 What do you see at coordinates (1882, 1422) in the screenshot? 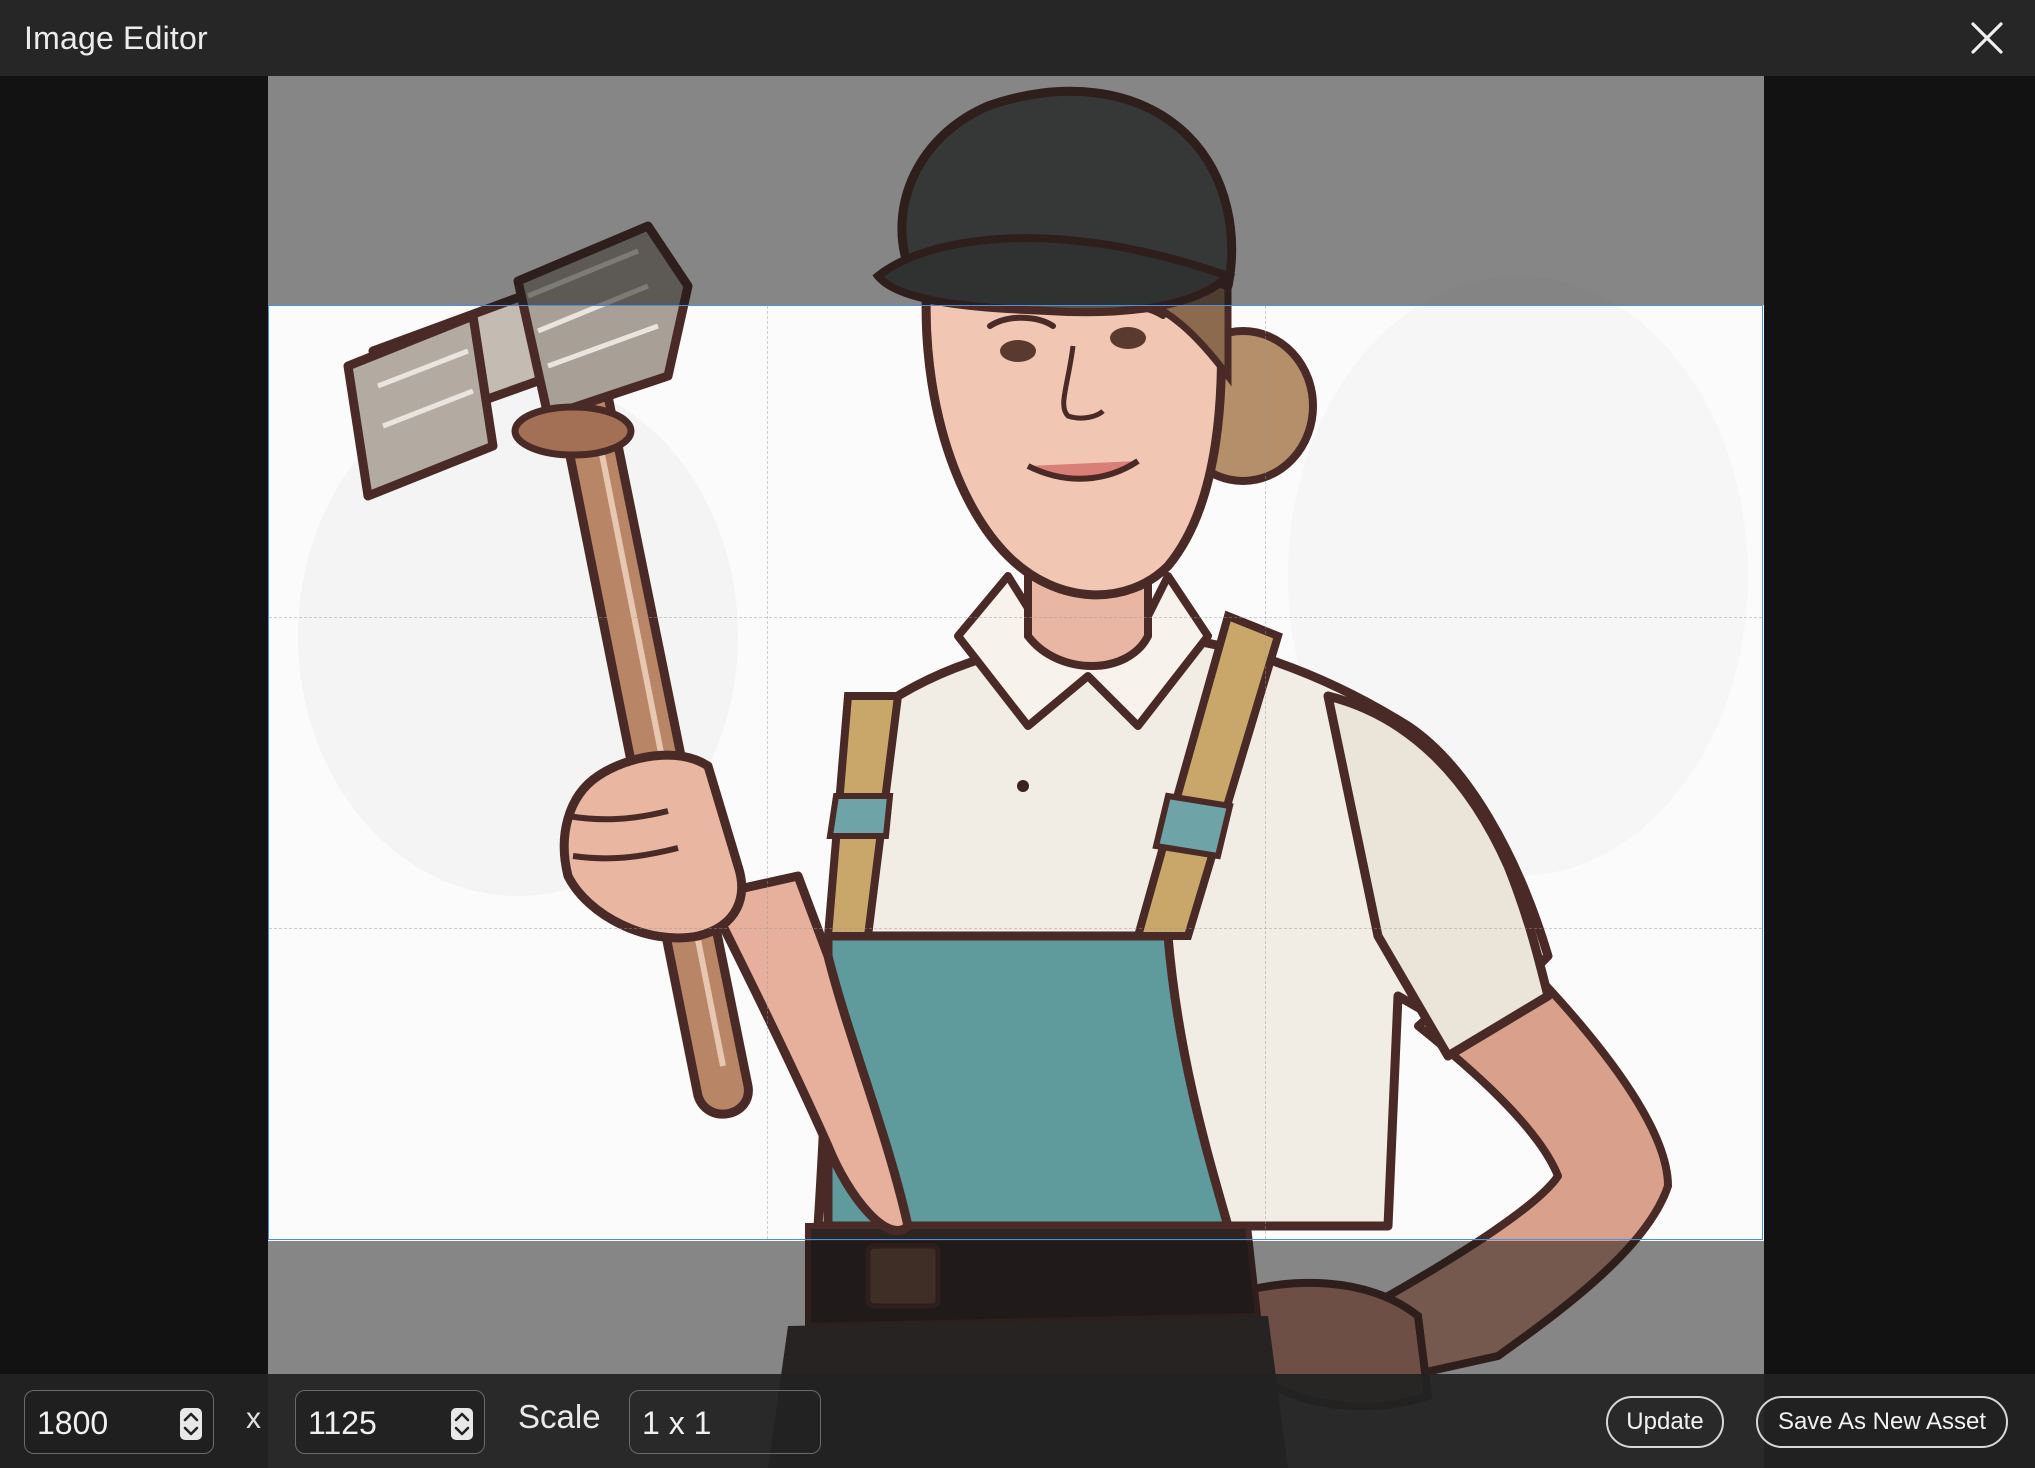
I see `save-as-new-asset-button: Save As New Asset` at bounding box center [1882, 1422].